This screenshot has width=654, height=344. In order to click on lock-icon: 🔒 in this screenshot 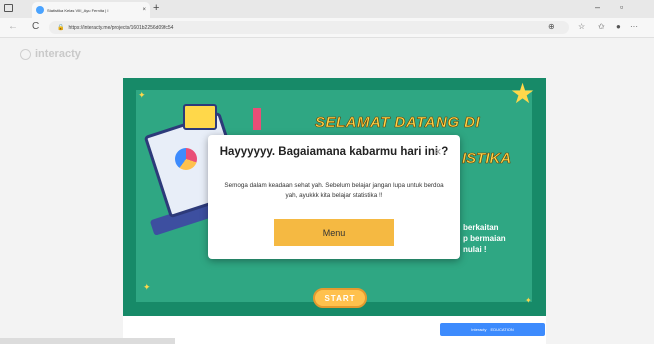, I will do `click(61, 28)`.